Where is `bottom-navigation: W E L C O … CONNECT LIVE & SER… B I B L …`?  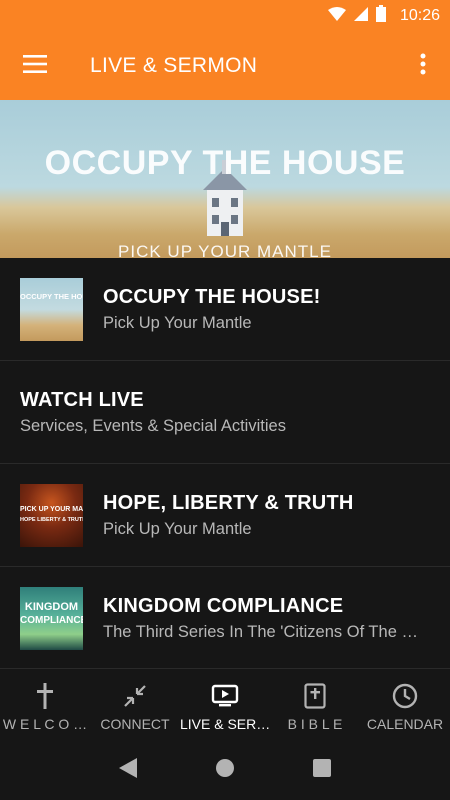 bottom-navigation: W E L C O … CONNECT LIVE & SER… B I B L … is located at coordinates (225, 704).